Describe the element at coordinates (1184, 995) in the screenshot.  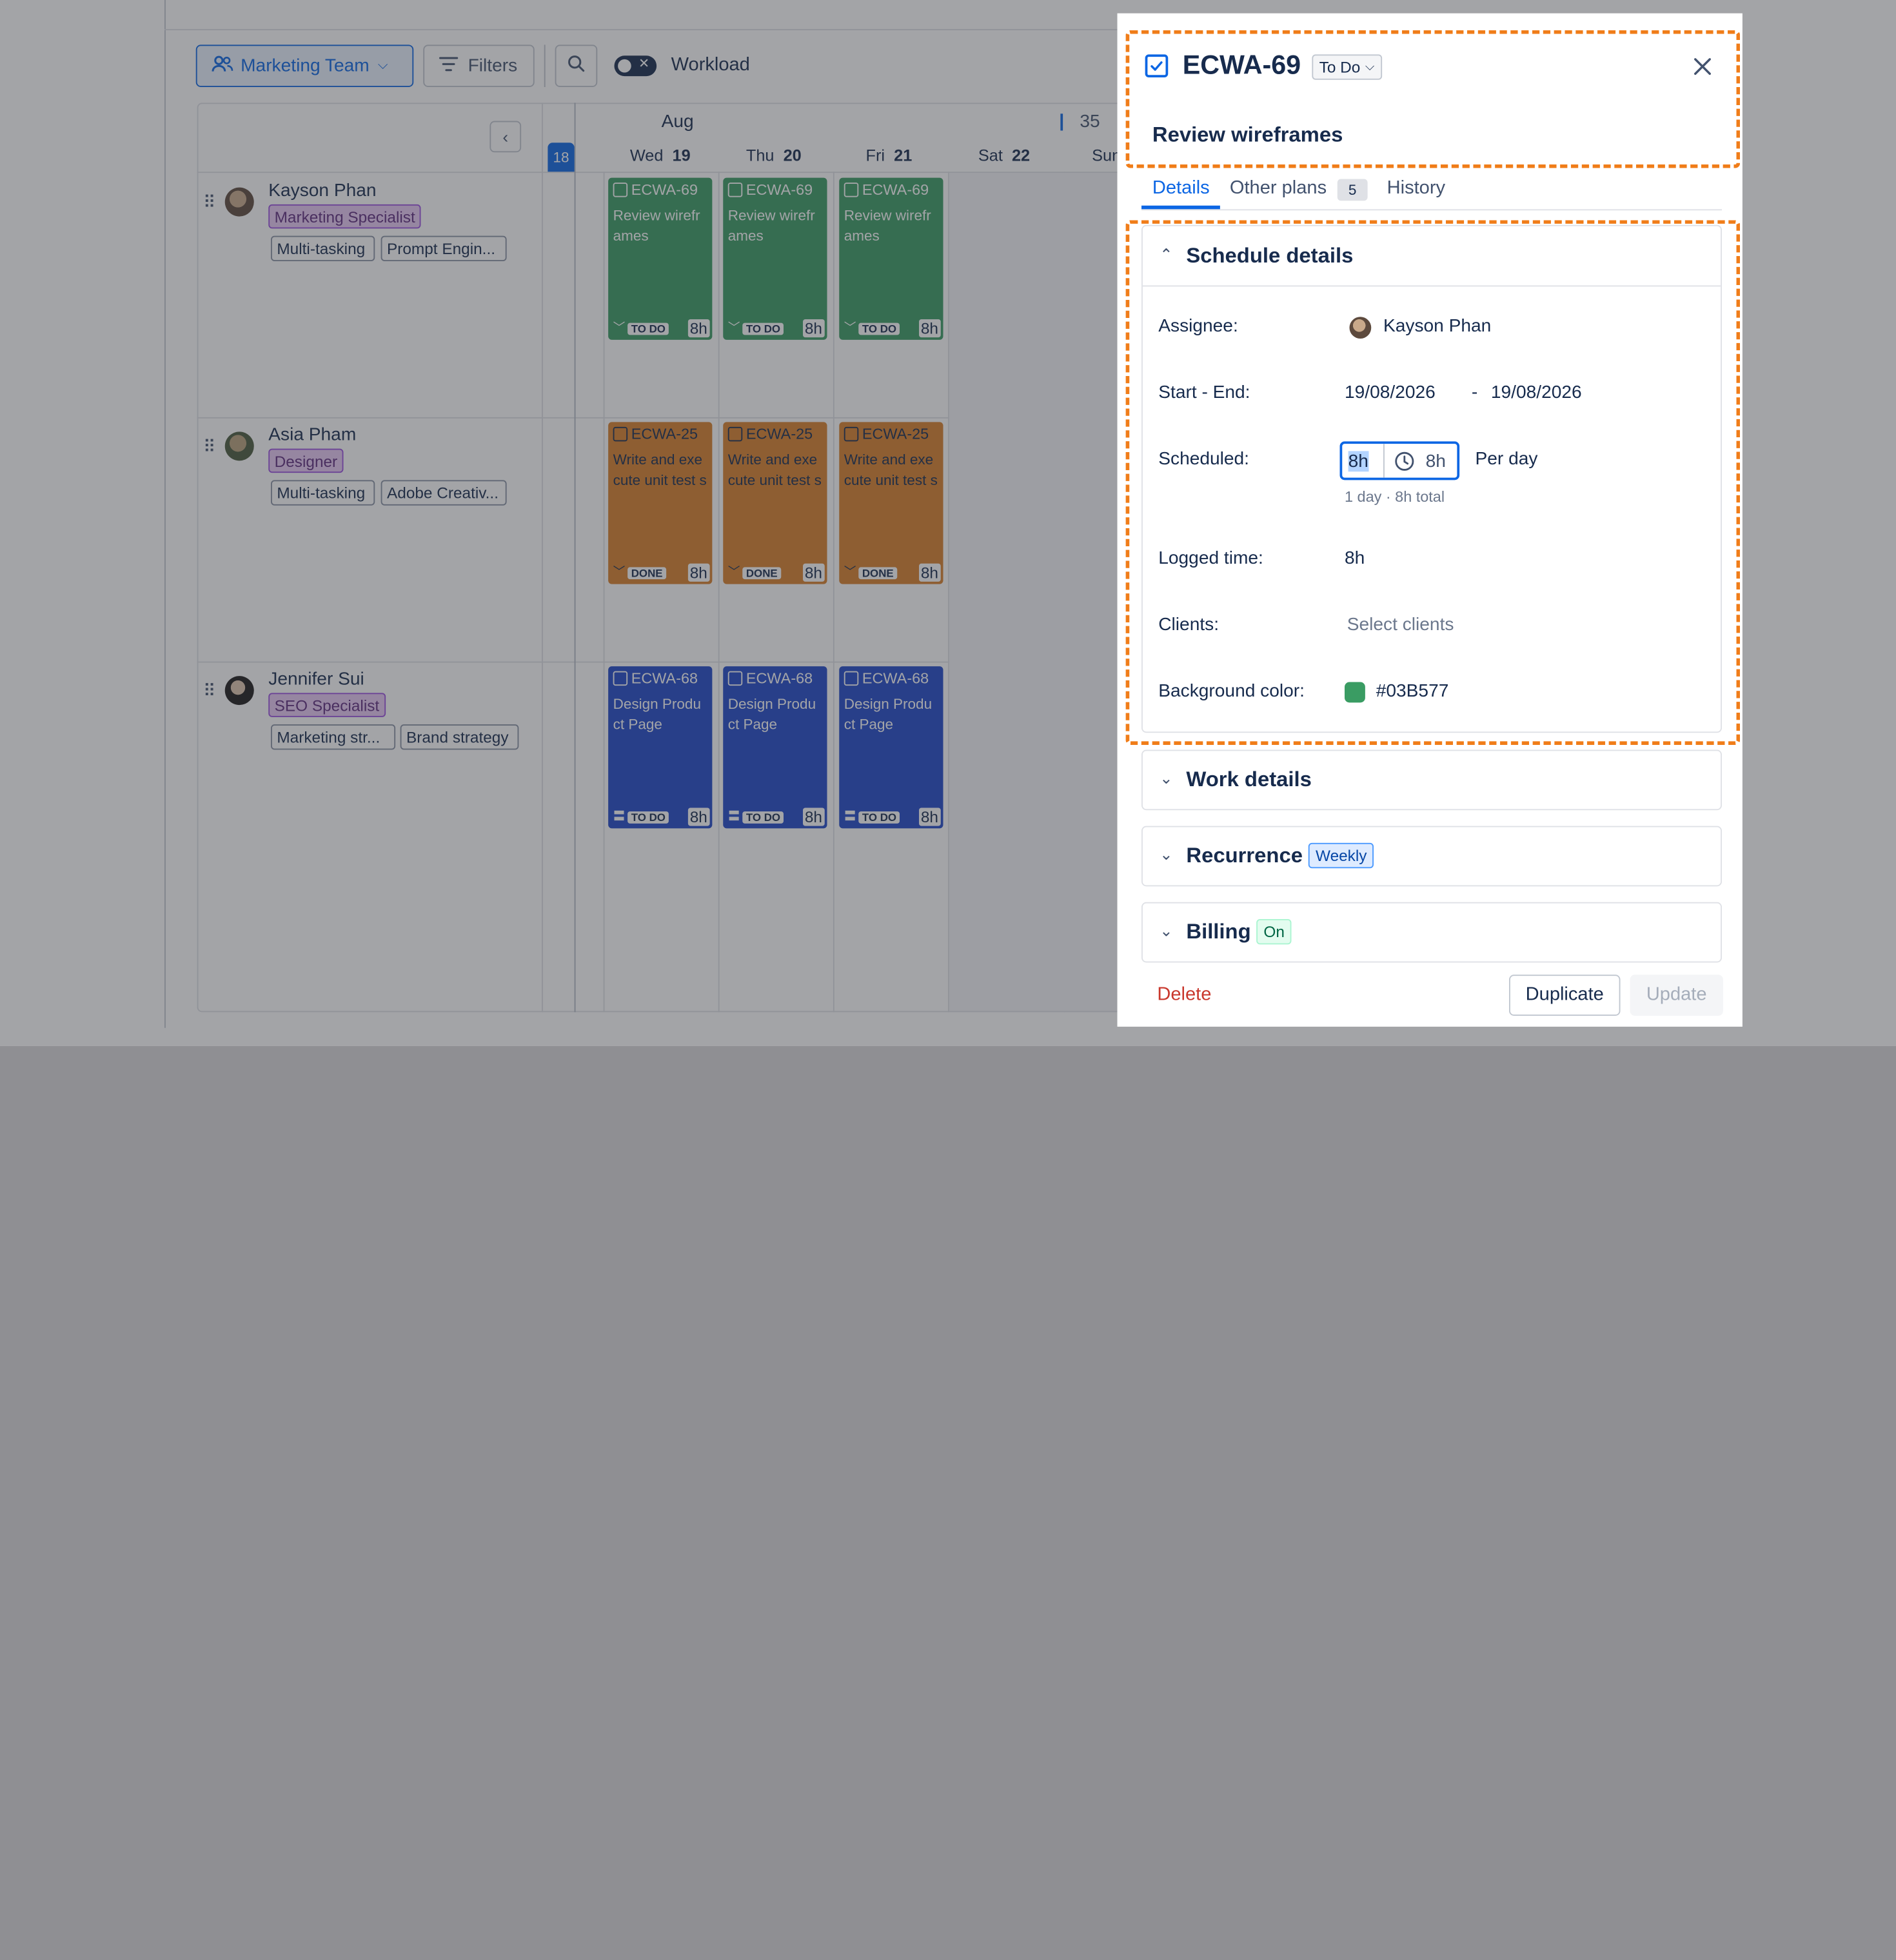
I see `delete-button: Delete` at that location.